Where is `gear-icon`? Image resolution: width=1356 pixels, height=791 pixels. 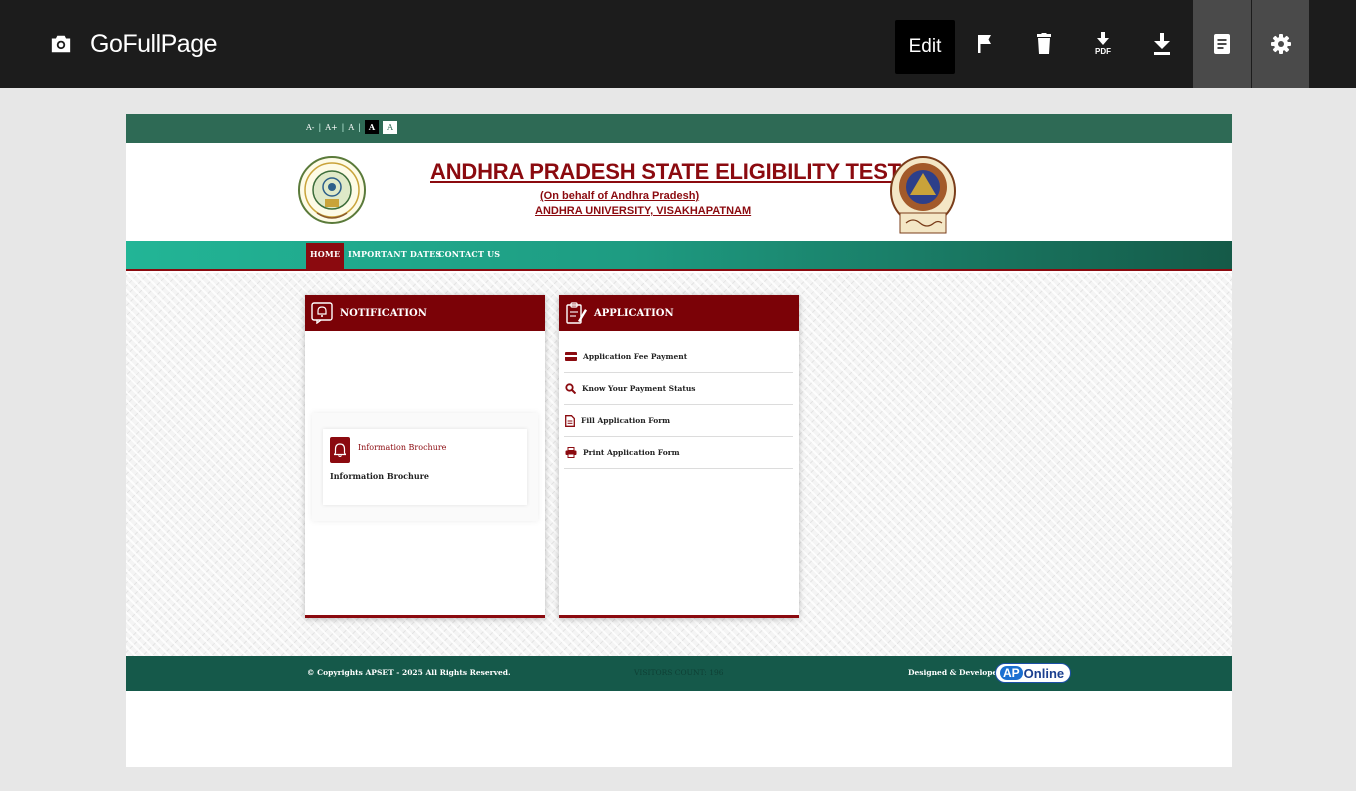
gear-icon is located at coordinates (1280, 44).